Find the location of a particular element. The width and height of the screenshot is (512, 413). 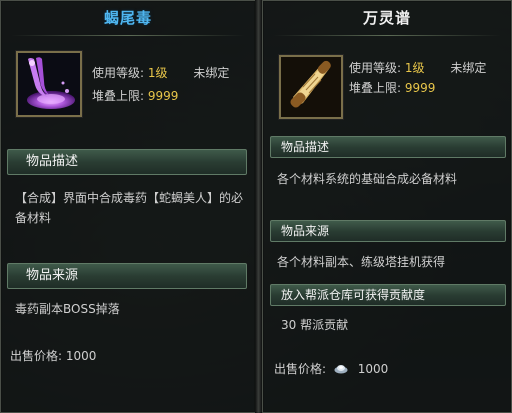

description-line-2: 备材料 is located at coordinates (33, 218).